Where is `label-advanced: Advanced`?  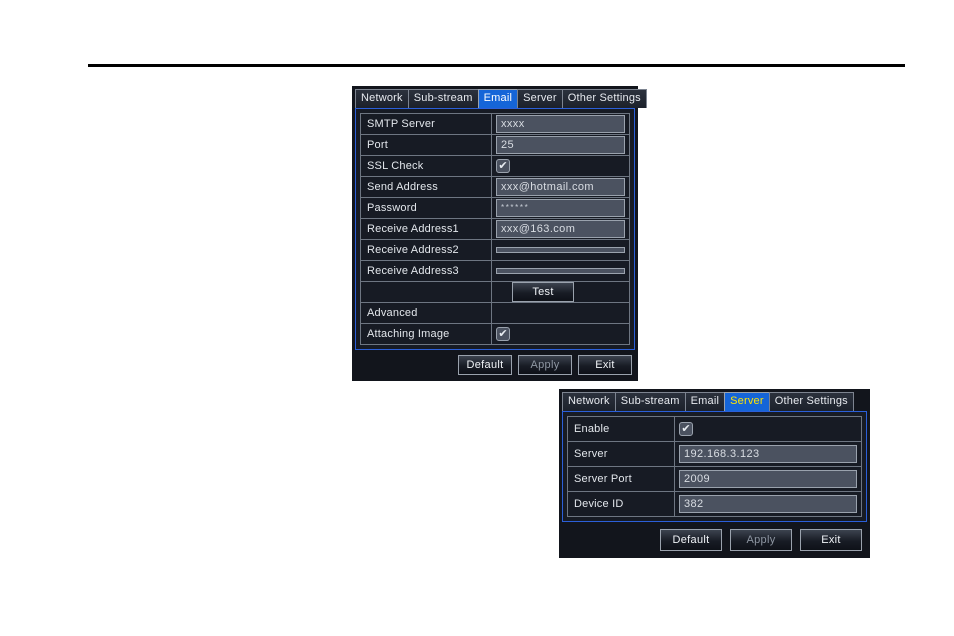 label-advanced: Advanced is located at coordinates (392, 313).